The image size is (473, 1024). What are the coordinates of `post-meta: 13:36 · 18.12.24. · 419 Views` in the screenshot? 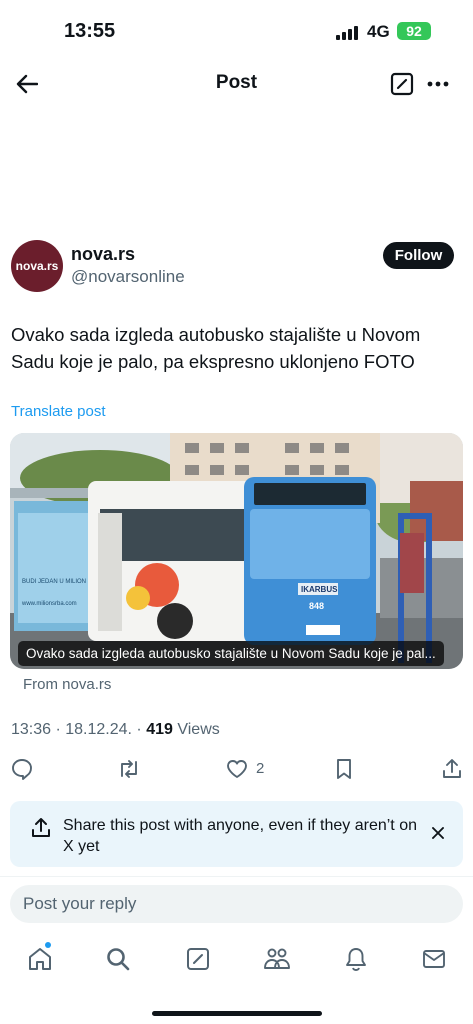 It's located at (115, 730).